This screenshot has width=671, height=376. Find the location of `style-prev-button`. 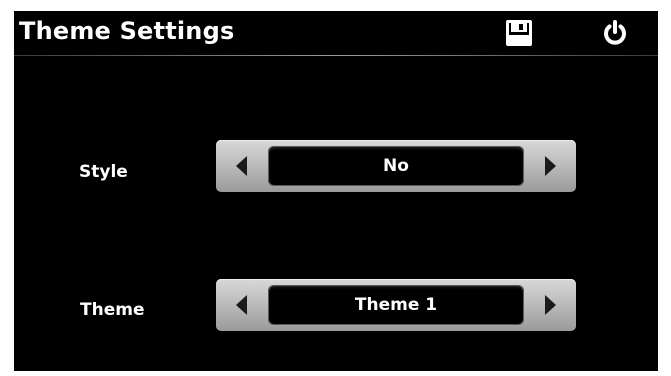

style-prev-button is located at coordinates (242, 166).